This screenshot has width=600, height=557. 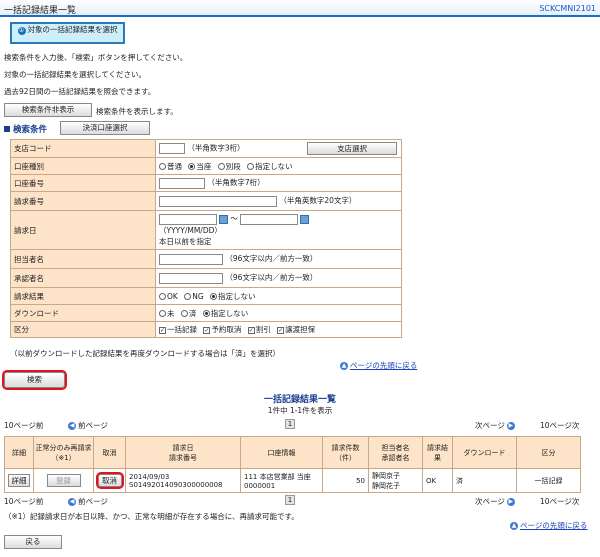 What do you see at coordinates (318, 201) in the screenshot?
I see `request-number-hint: （半角英数字20文字）` at bounding box center [318, 201].